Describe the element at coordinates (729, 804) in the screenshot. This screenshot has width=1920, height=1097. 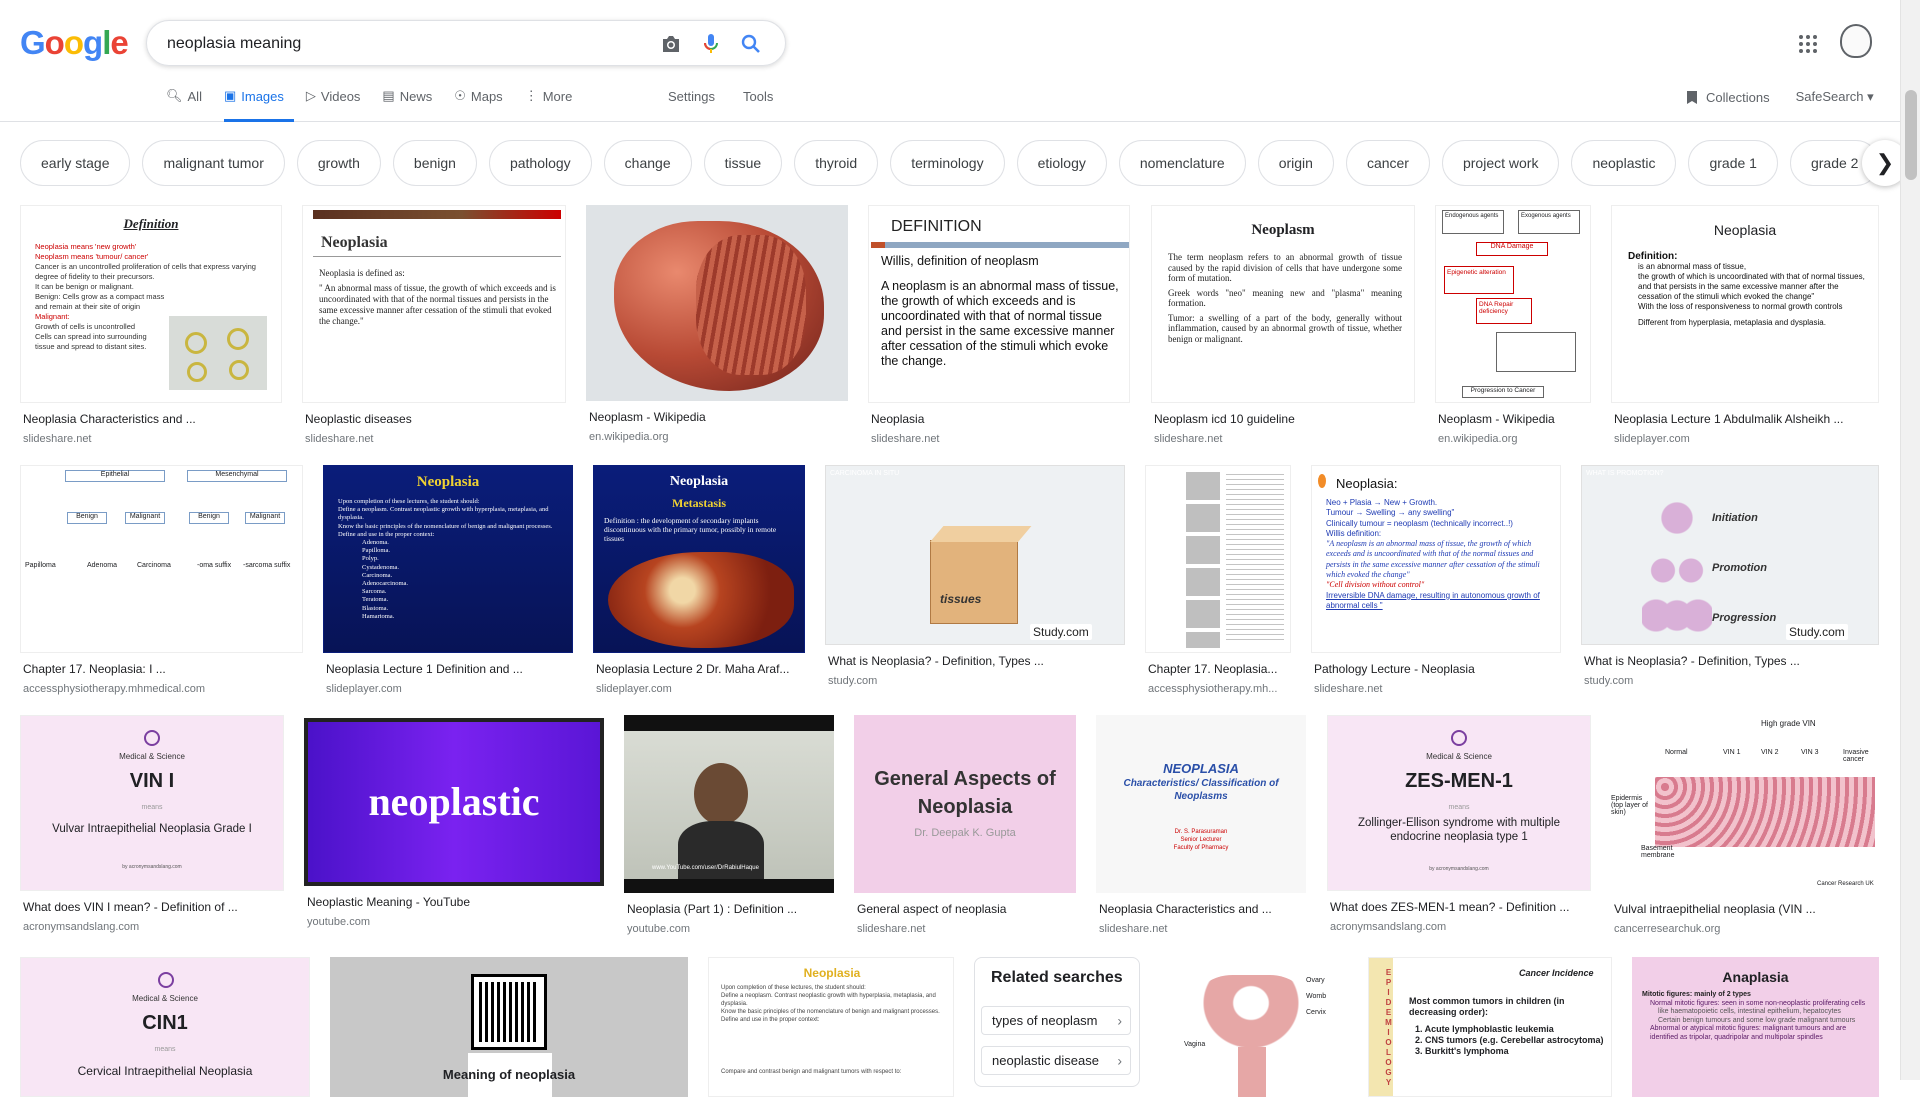
I see `result-thumbnail: www.YouTube.com/user/DrRabiulHaque` at that location.